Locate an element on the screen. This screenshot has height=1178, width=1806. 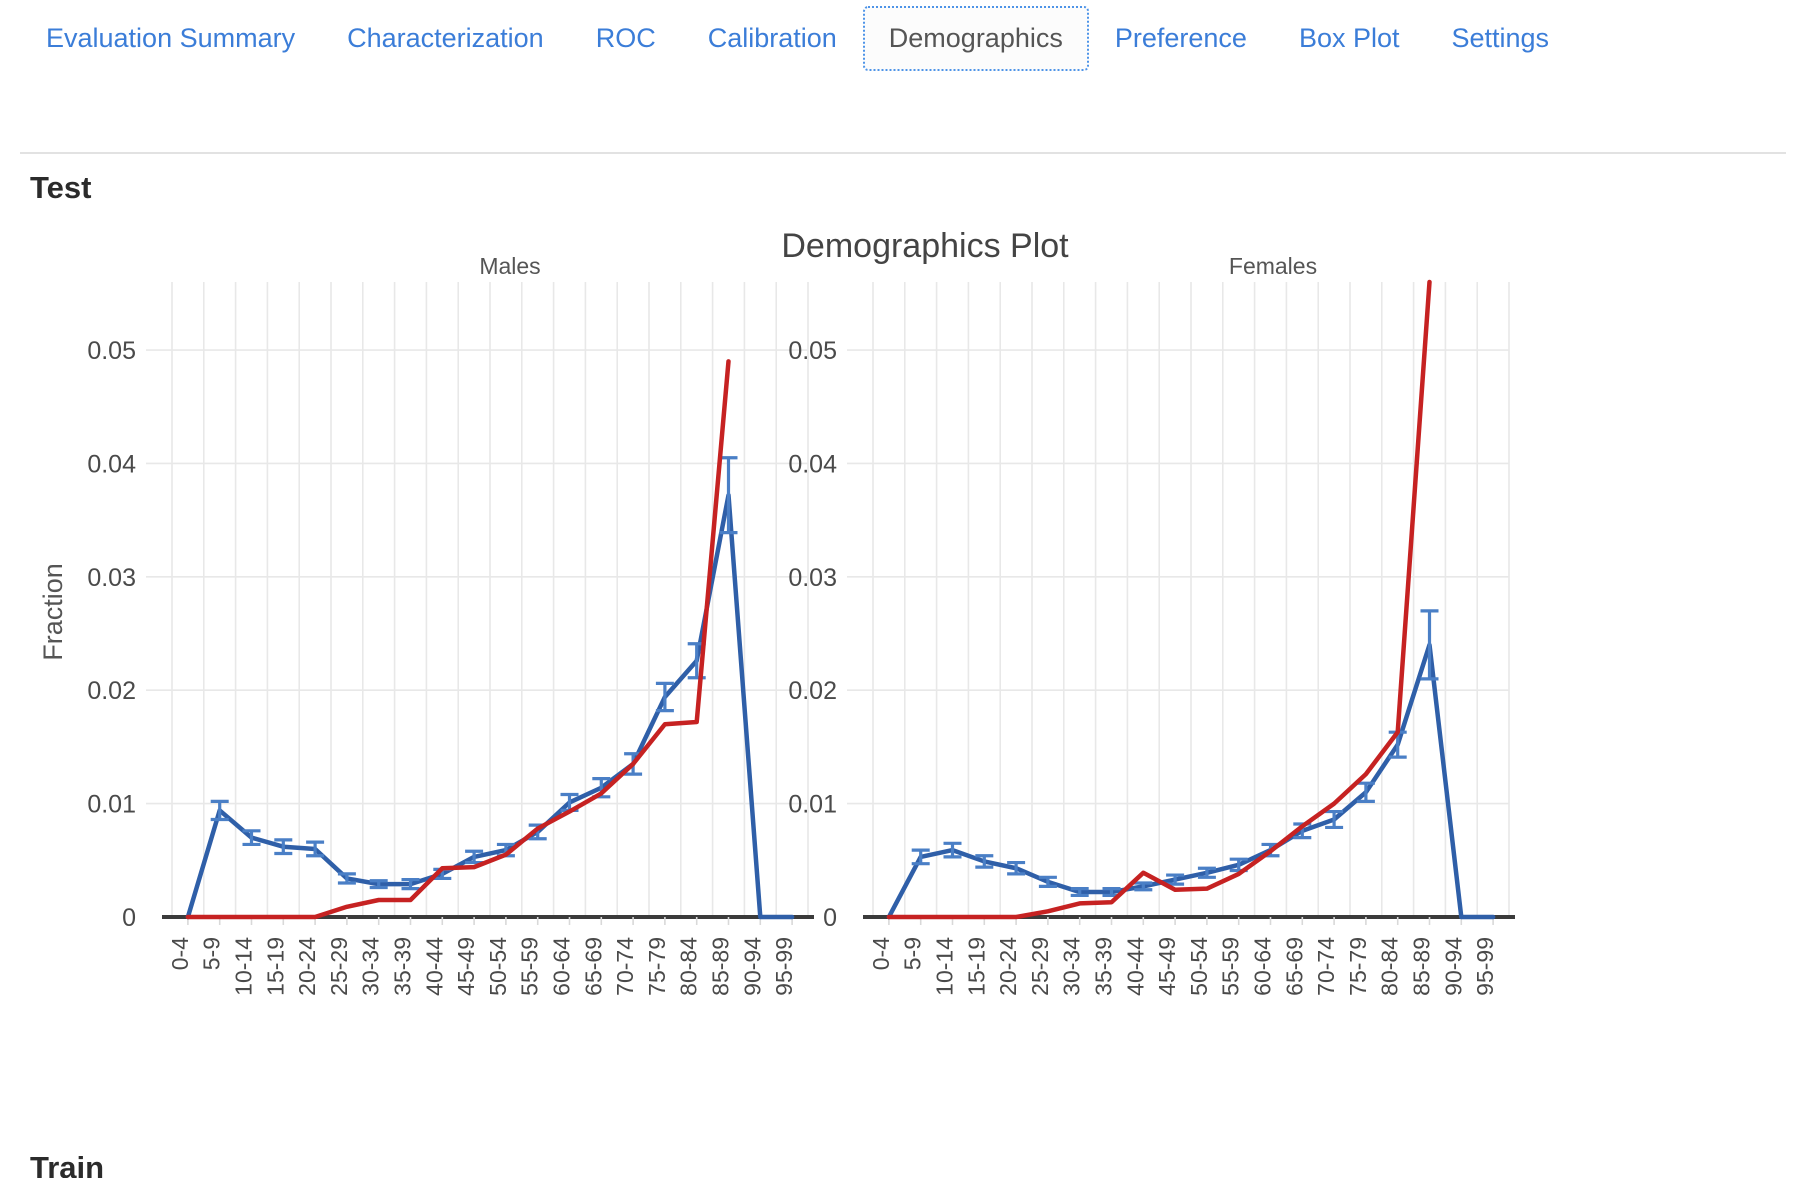
tab-roc: ROC is located at coordinates (626, 38).